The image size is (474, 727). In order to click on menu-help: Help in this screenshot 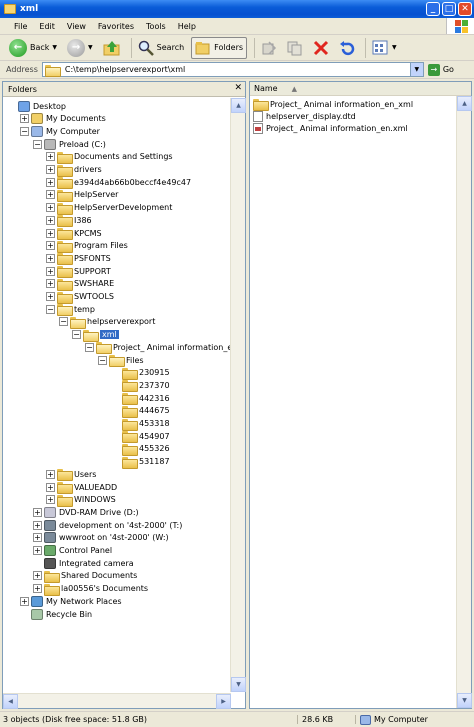, I will do `click(187, 26)`.